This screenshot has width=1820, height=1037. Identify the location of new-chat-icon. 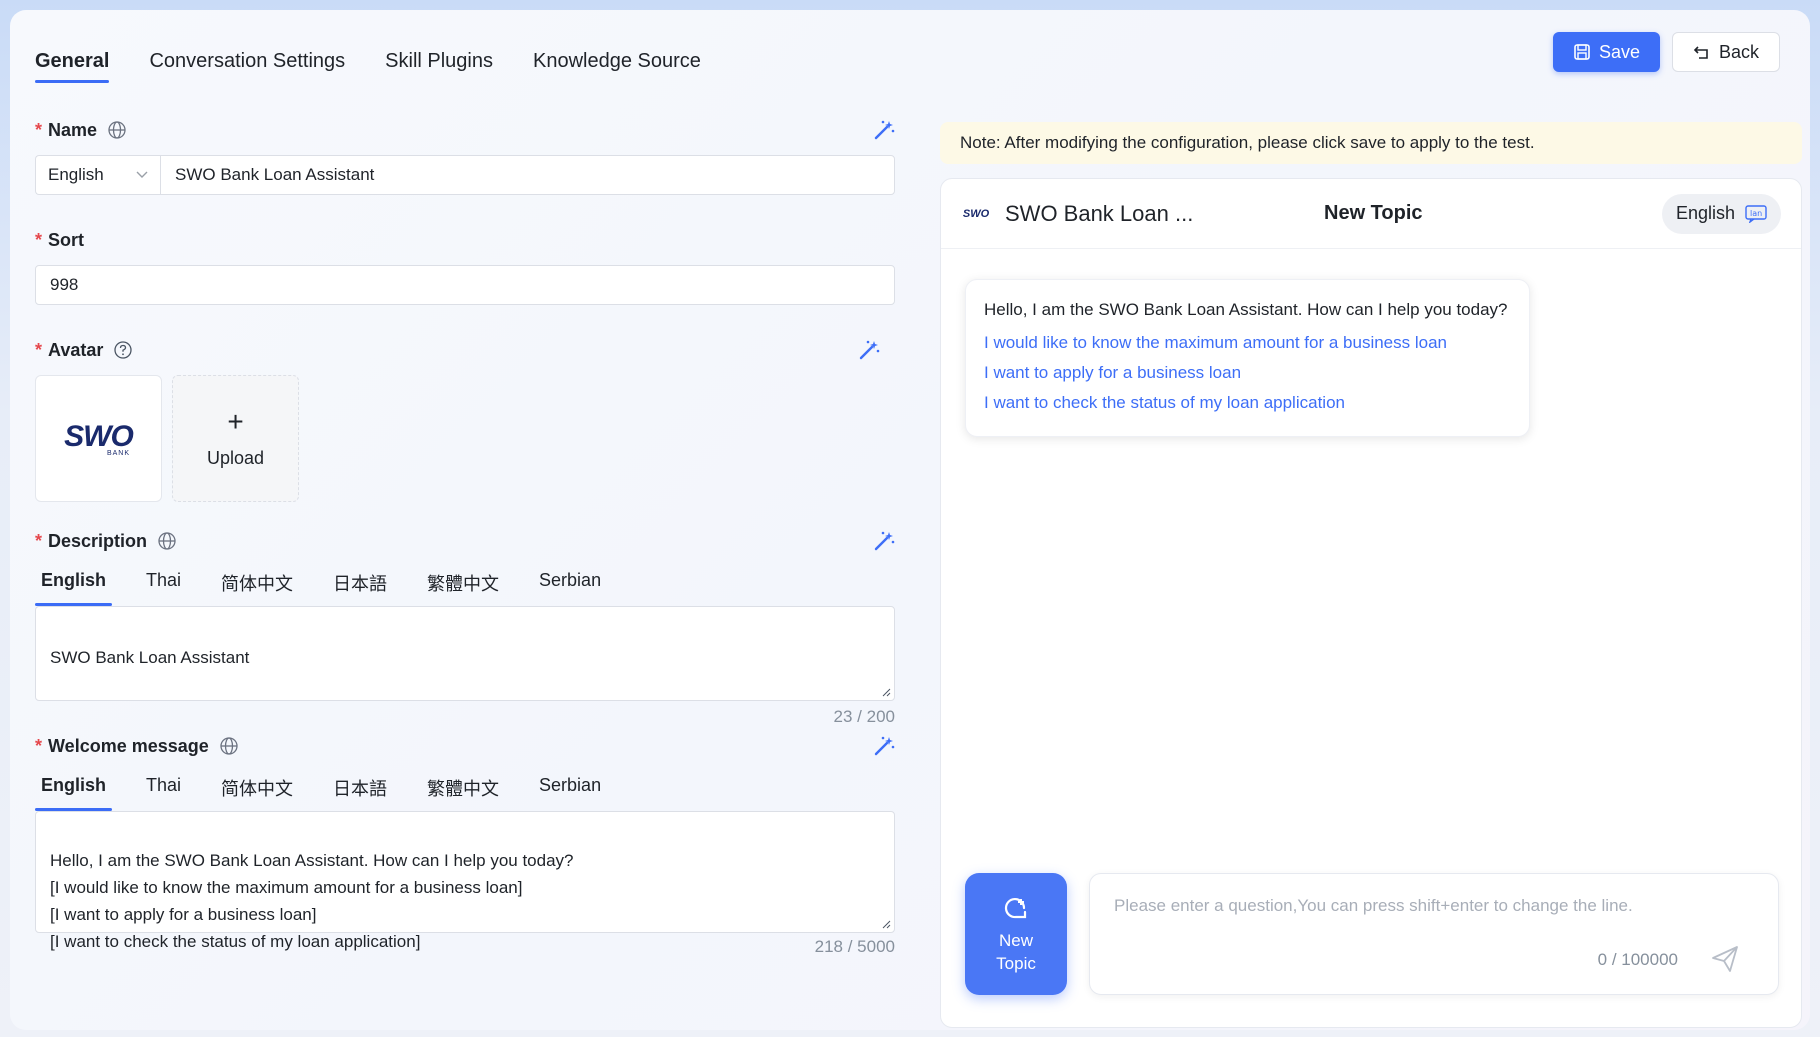
(1015, 908).